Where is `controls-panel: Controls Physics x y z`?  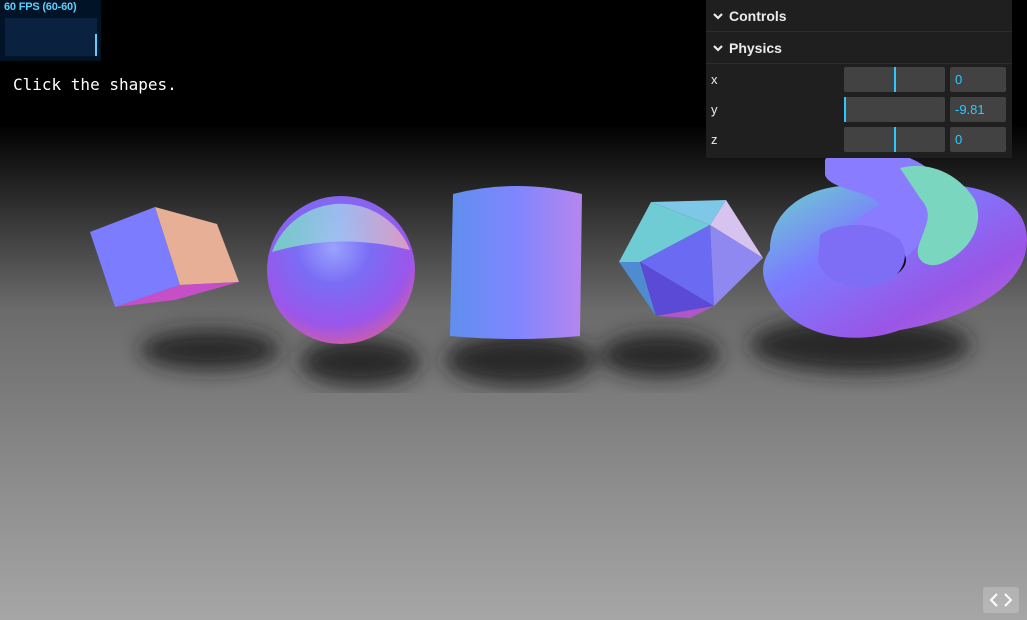
controls-panel: Controls Physics x y z is located at coordinates (859, 79).